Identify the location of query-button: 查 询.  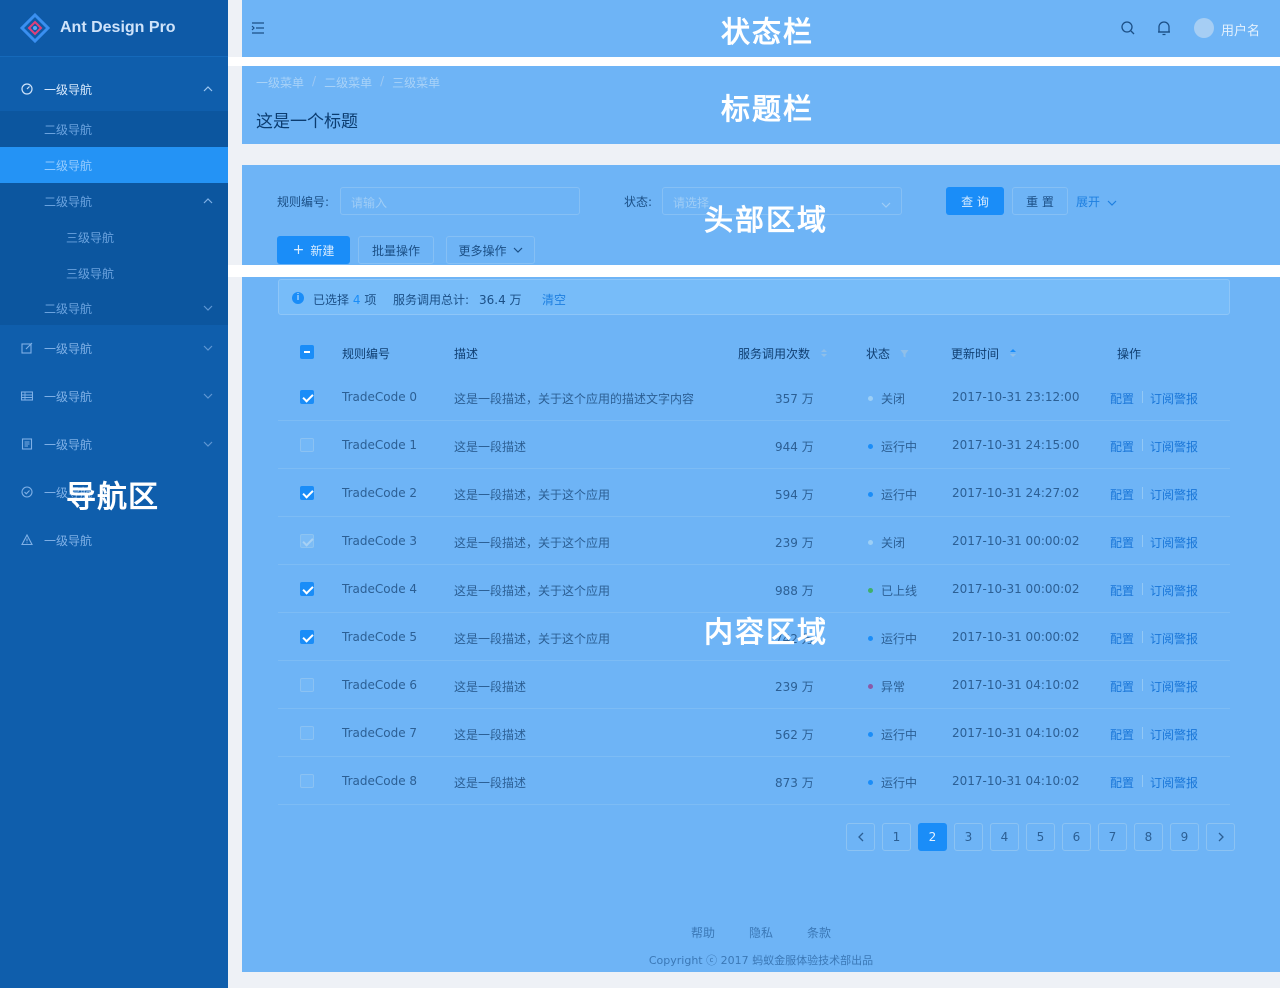
(975, 201).